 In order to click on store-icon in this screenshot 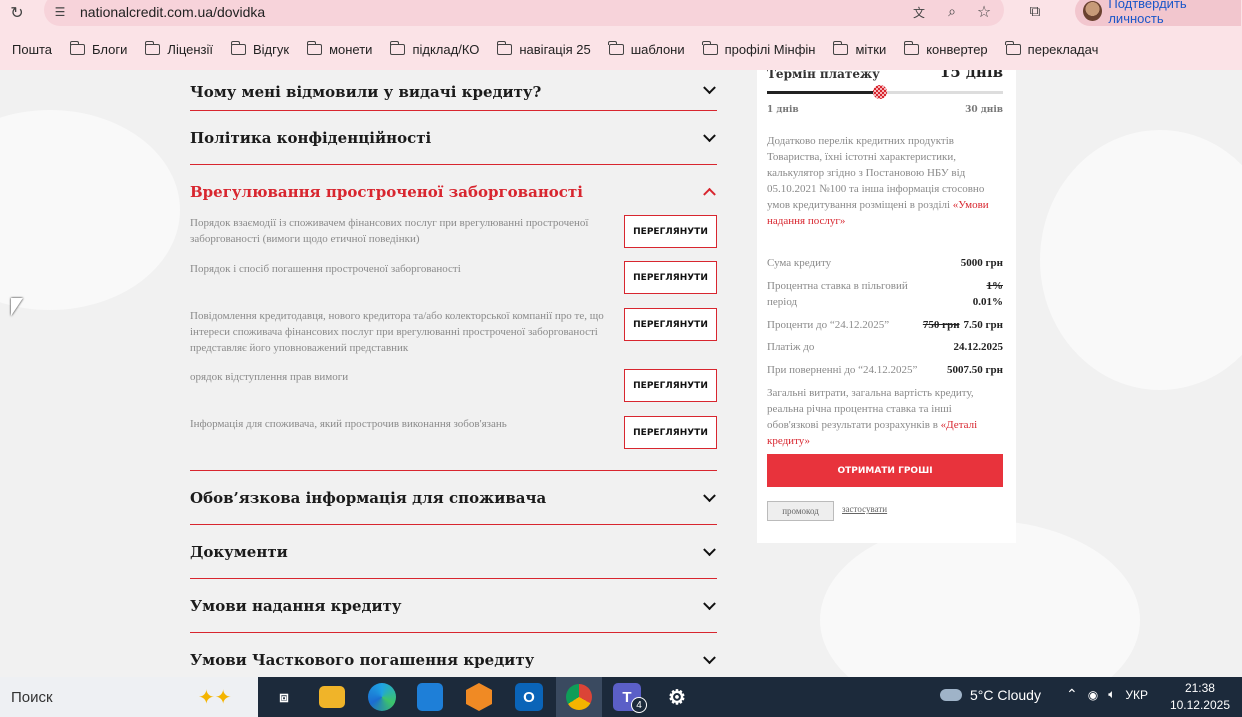, I will do `click(430, 697)`.